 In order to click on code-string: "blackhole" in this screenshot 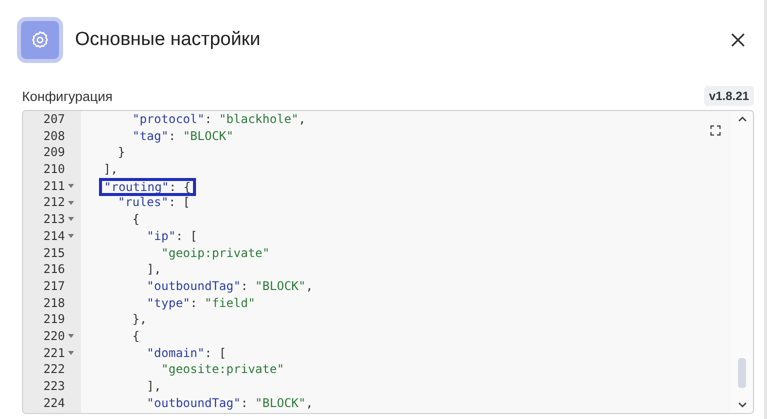, I will do `click(259, 119)`.